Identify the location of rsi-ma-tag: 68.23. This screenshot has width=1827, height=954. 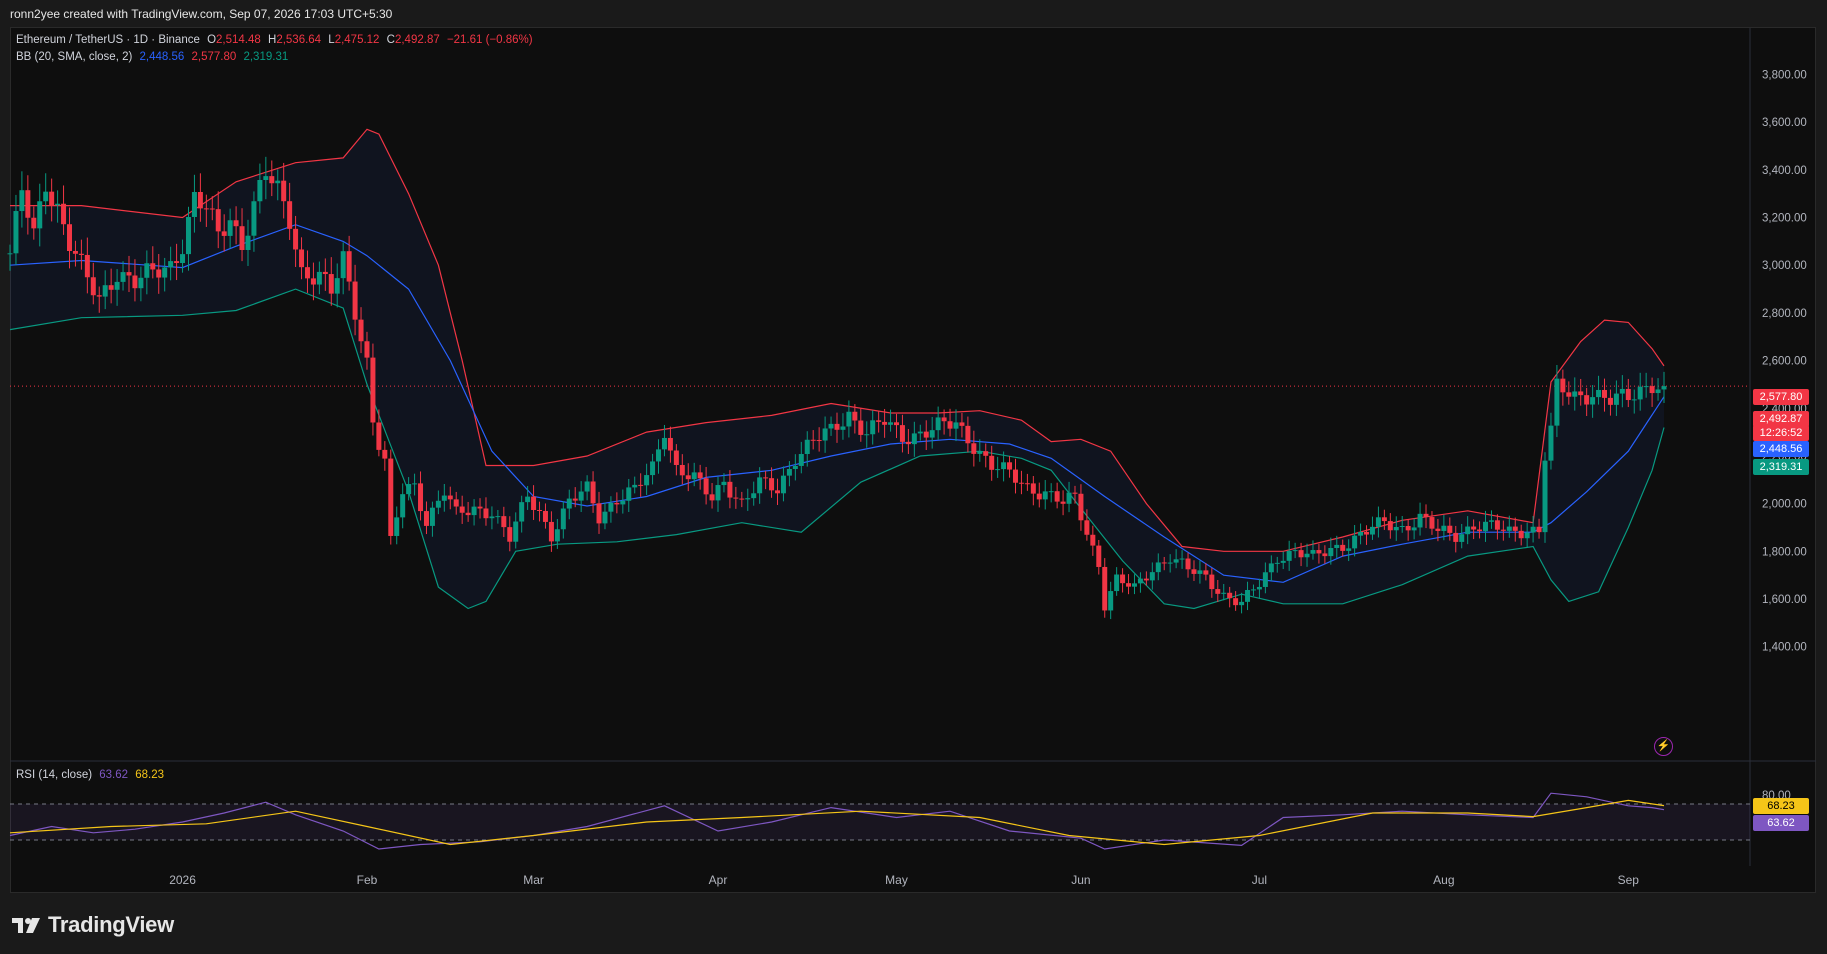
(1781, 806).